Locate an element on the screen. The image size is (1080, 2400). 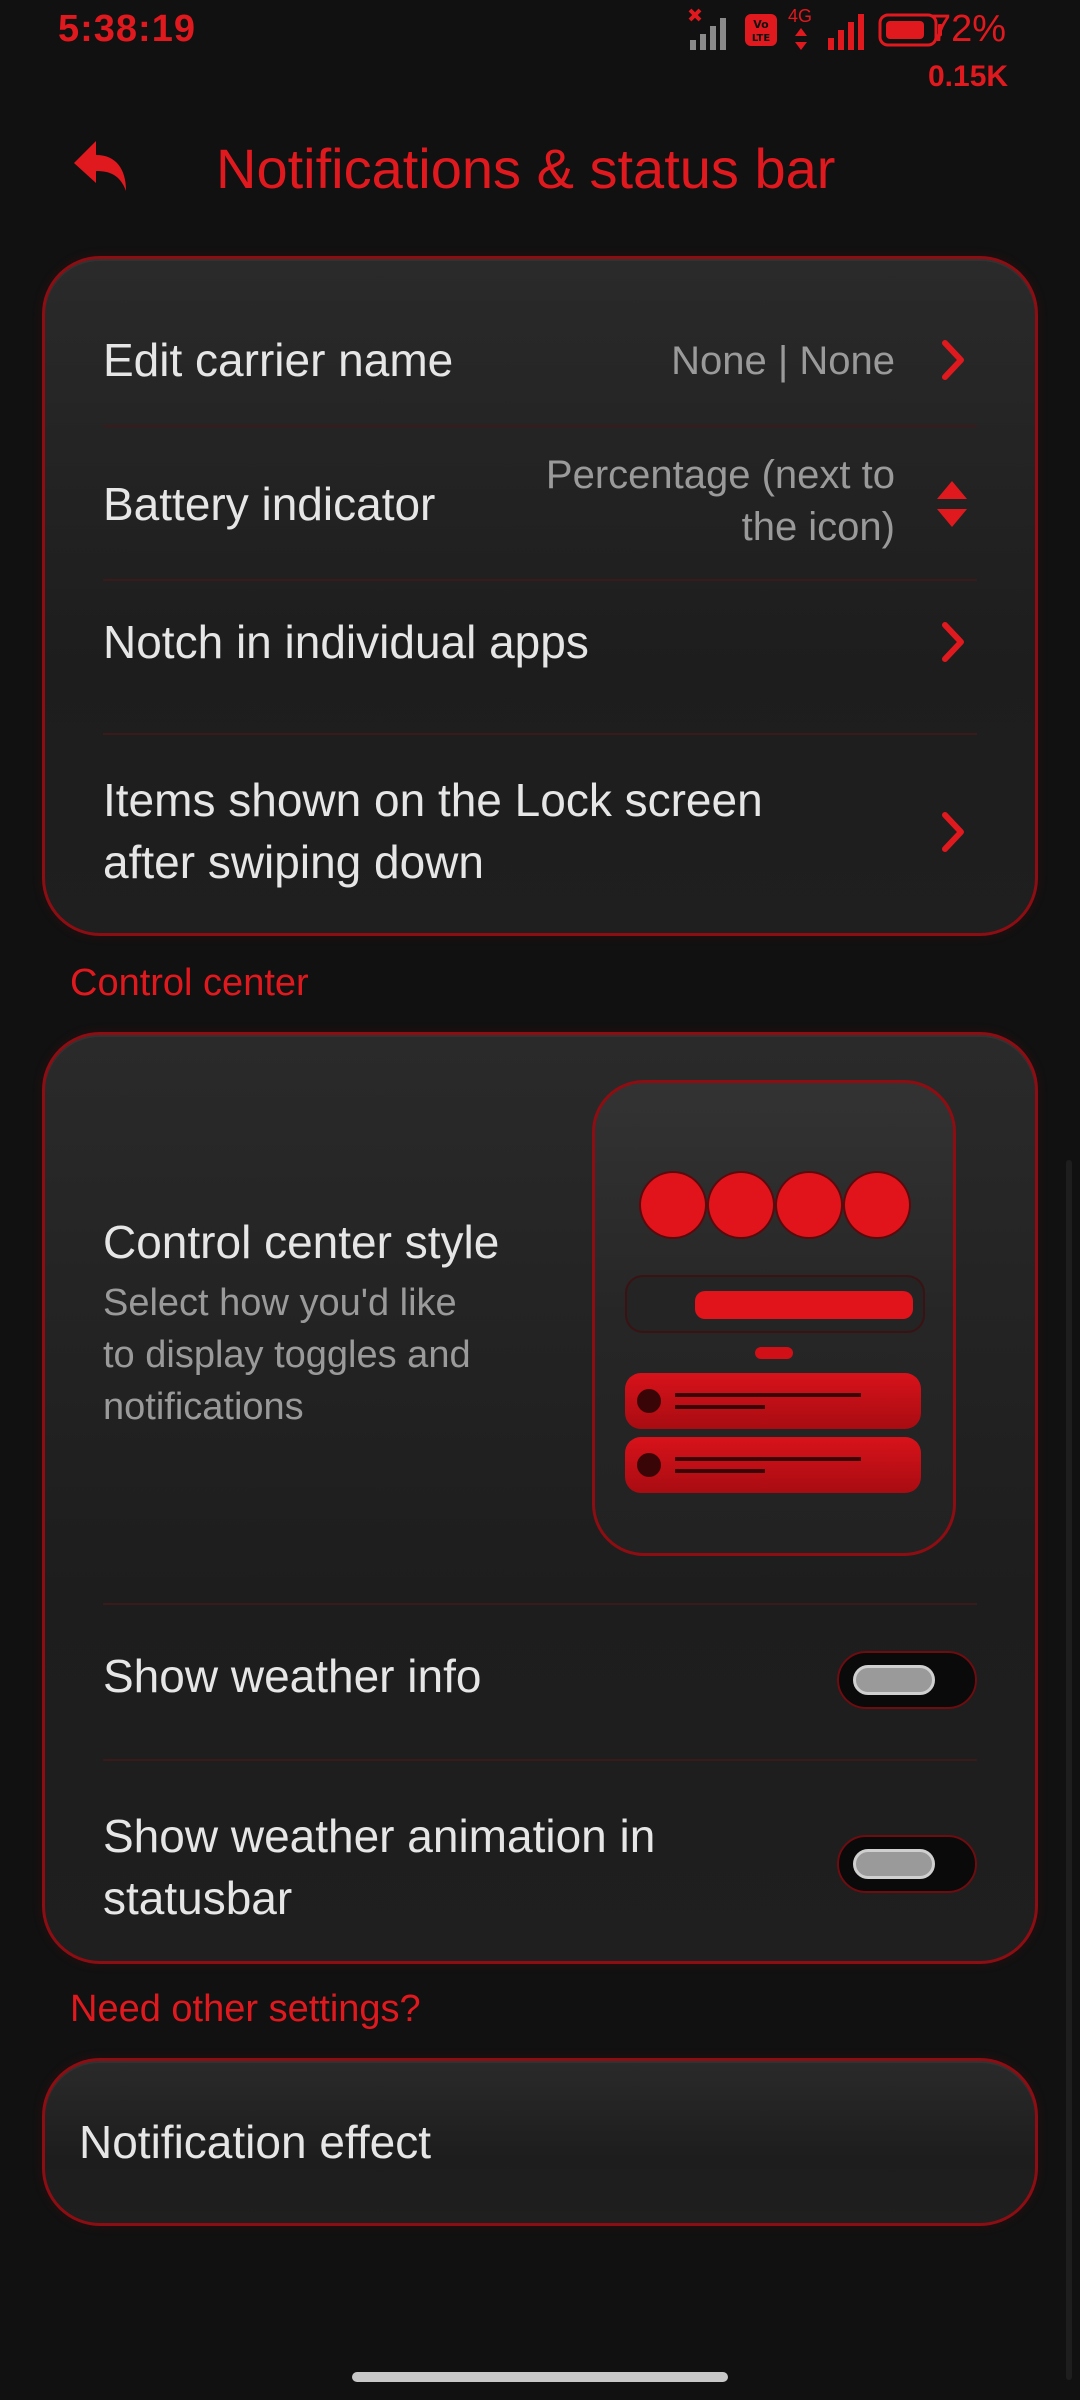
preview-brightness-fill is located at coordinates (804, 1305).